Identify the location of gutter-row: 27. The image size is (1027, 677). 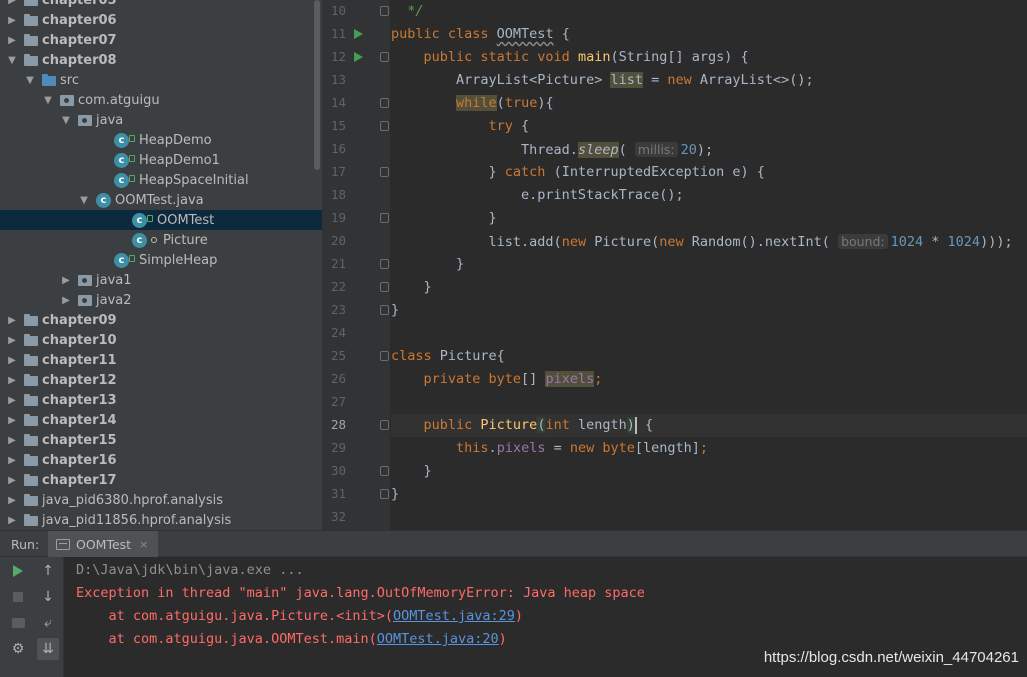
(356, 402).